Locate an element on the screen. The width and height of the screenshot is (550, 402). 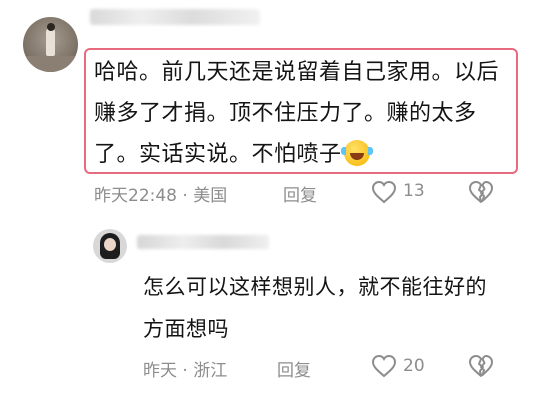
blurred-username is located at coordinates (175, 17).